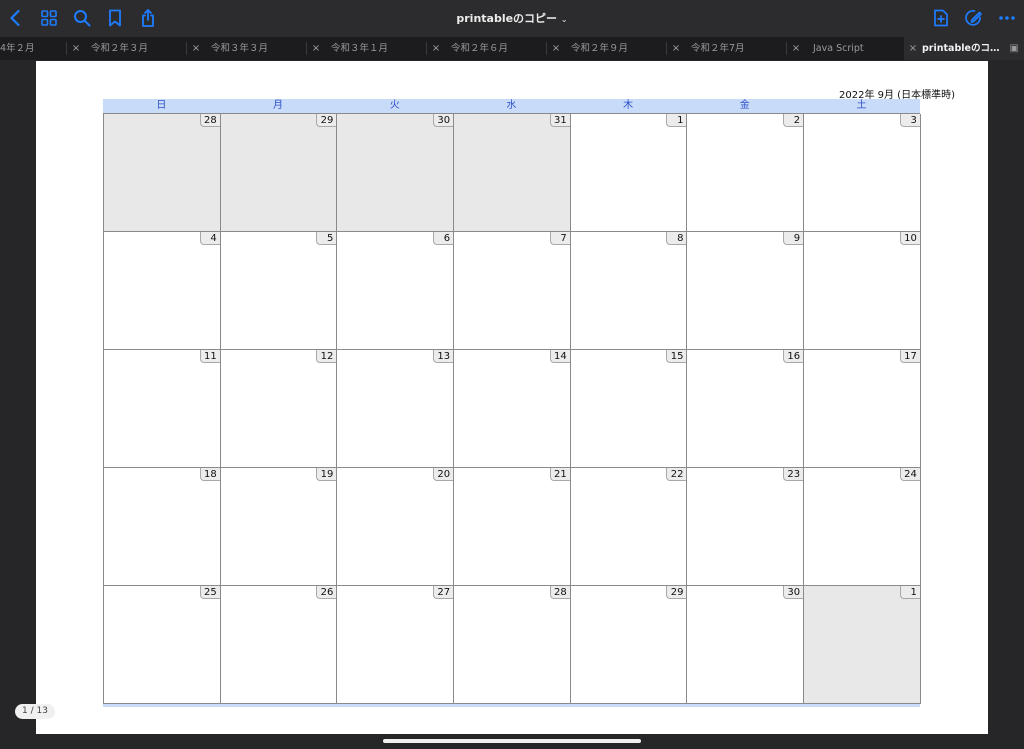 The height and width of the screenshot is (749, 1024). I want to click on home-indicator, so click(512, 741).